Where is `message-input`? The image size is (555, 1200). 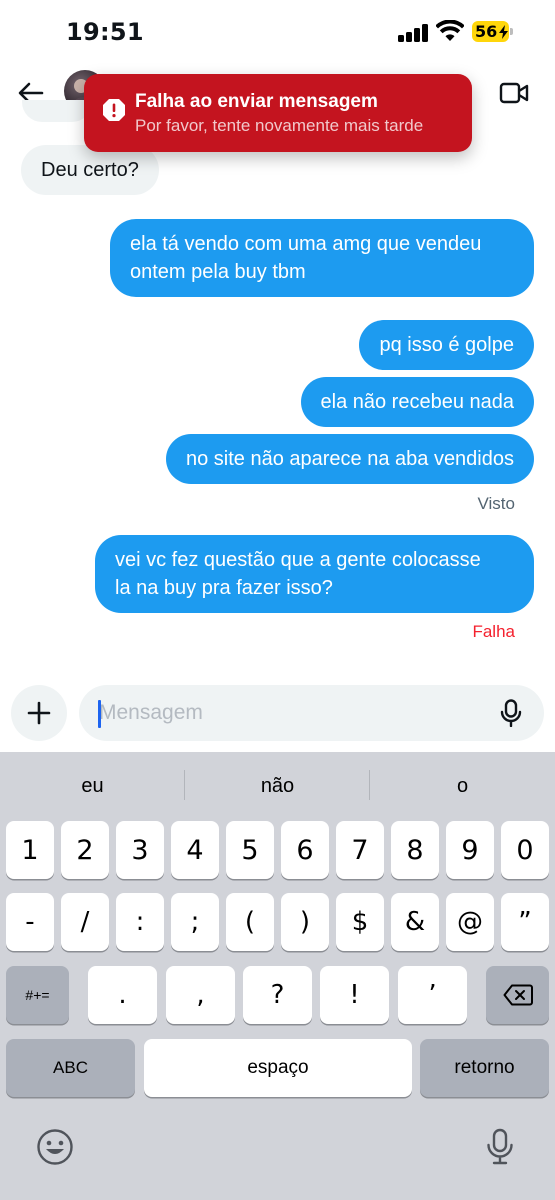
message-input is located at coordinates (311, 713).